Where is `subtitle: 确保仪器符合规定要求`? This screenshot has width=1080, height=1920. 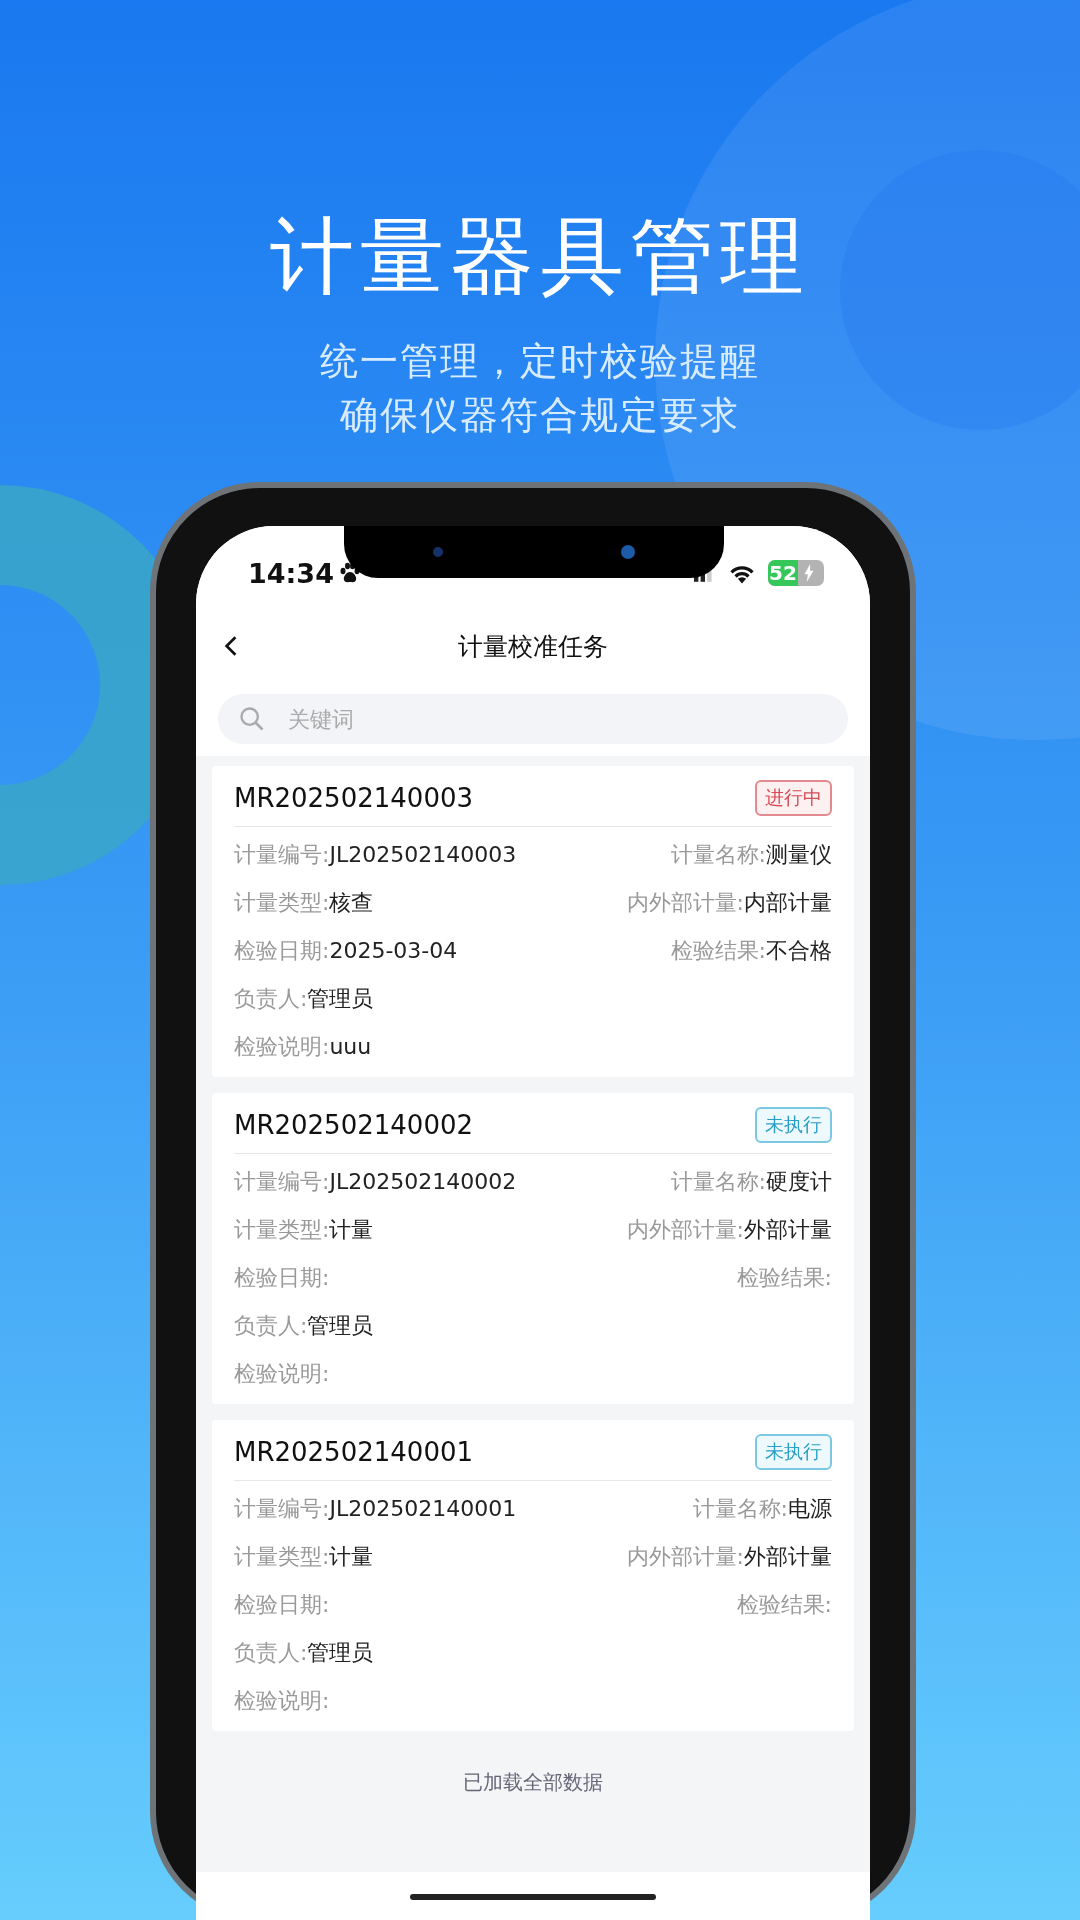 subtitle: 确保仪器符合规定要求 is located at coordinates (540, 415).